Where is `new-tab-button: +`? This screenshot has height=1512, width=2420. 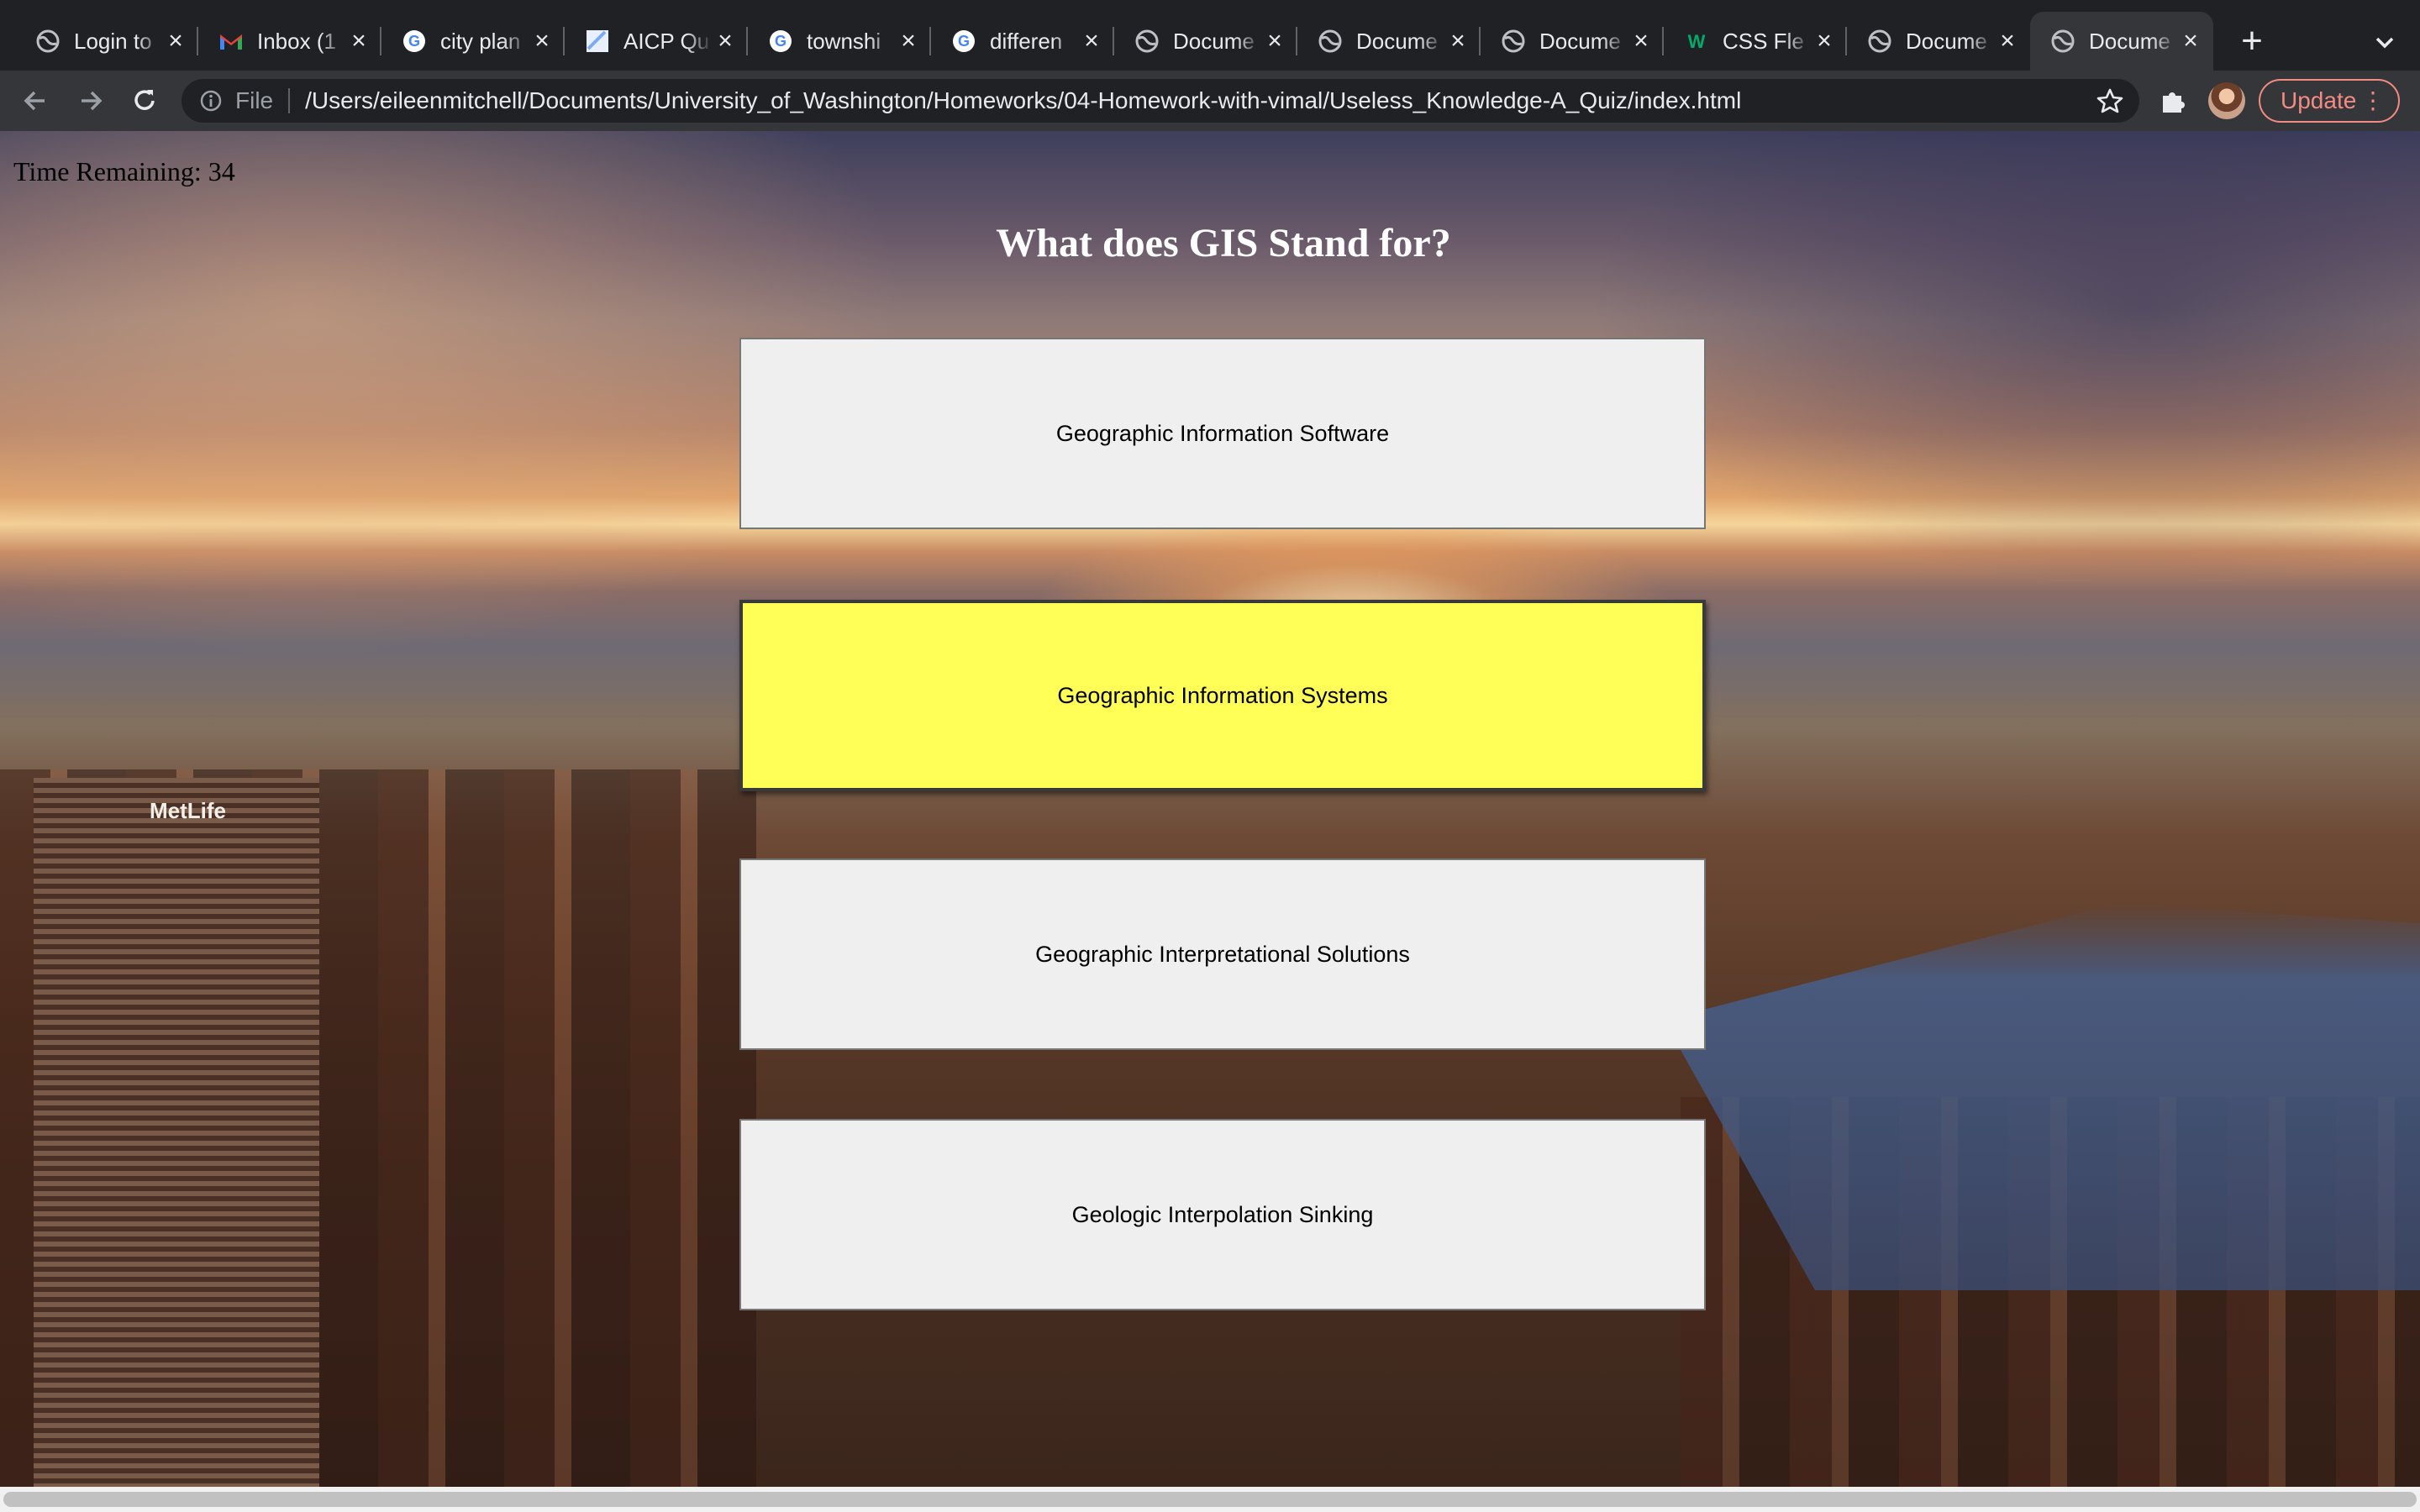
new-tab-button: + is located at coordinates (2252, 41).